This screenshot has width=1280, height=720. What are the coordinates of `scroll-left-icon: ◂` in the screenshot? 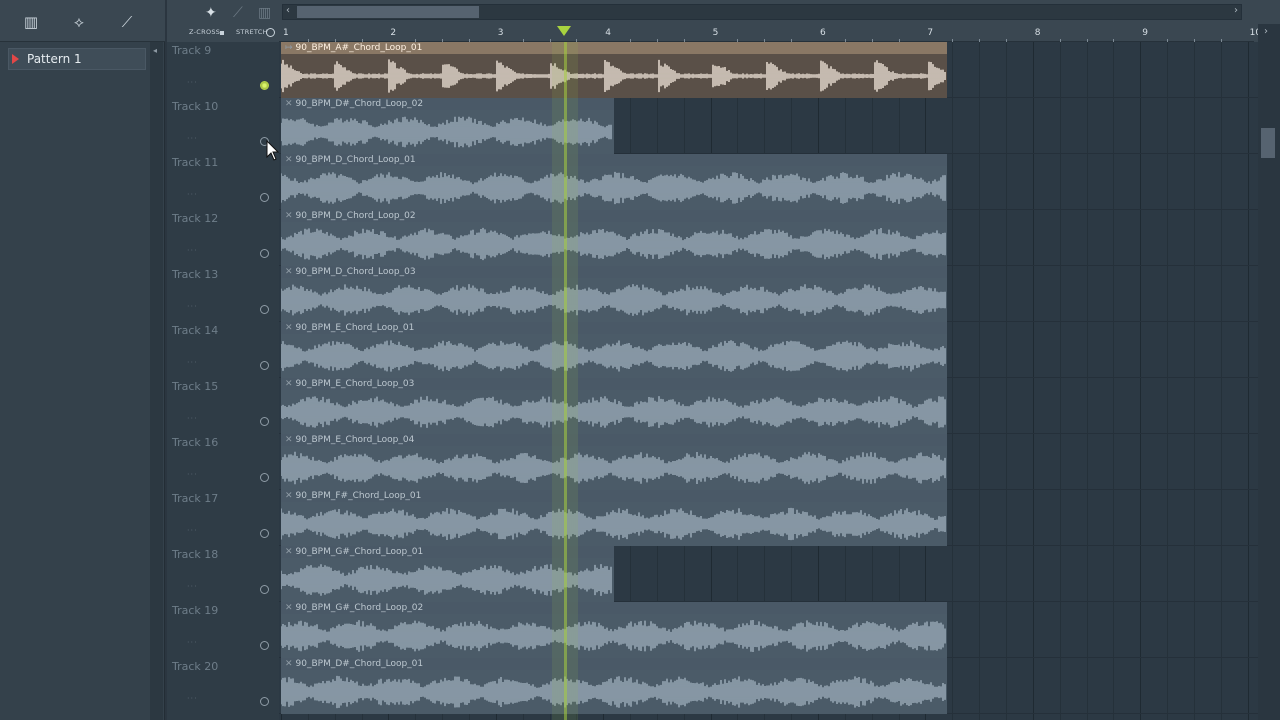 It's located at (155, 50).